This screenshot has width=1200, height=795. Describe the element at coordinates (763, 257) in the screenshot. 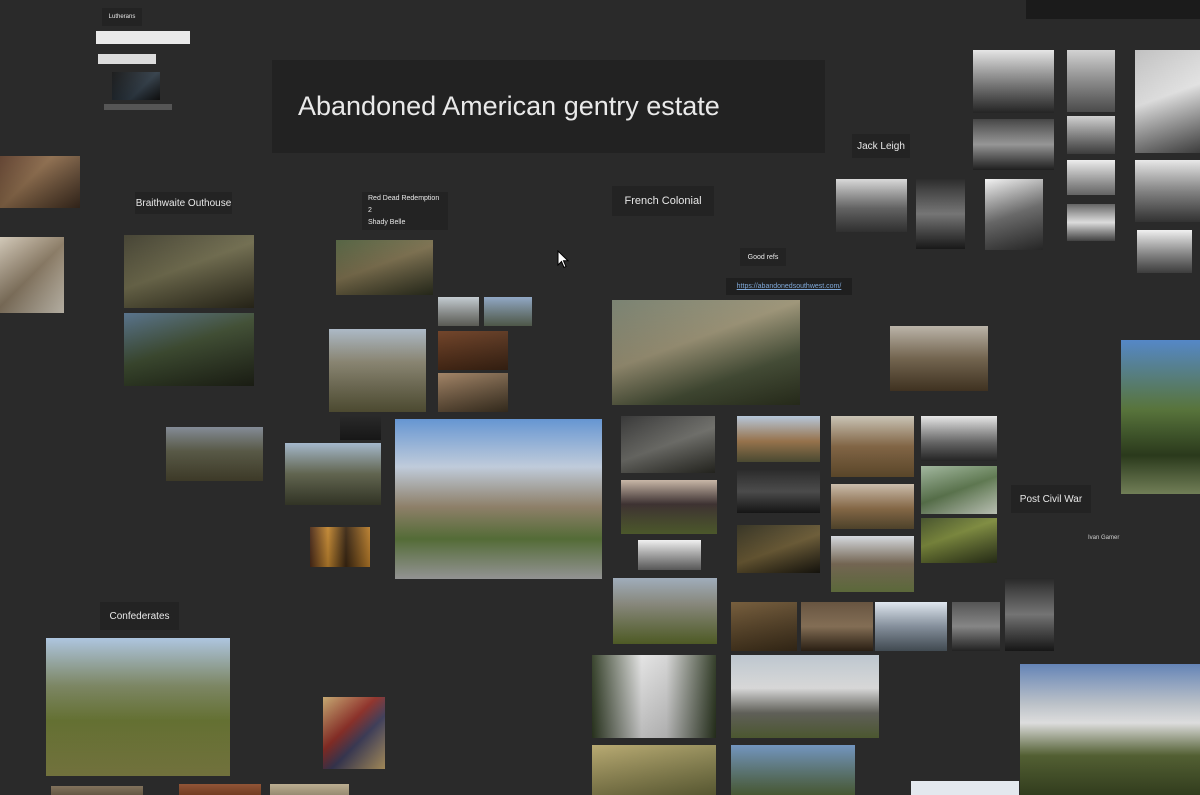

I see `label-good-refs: Good refs` at that location.